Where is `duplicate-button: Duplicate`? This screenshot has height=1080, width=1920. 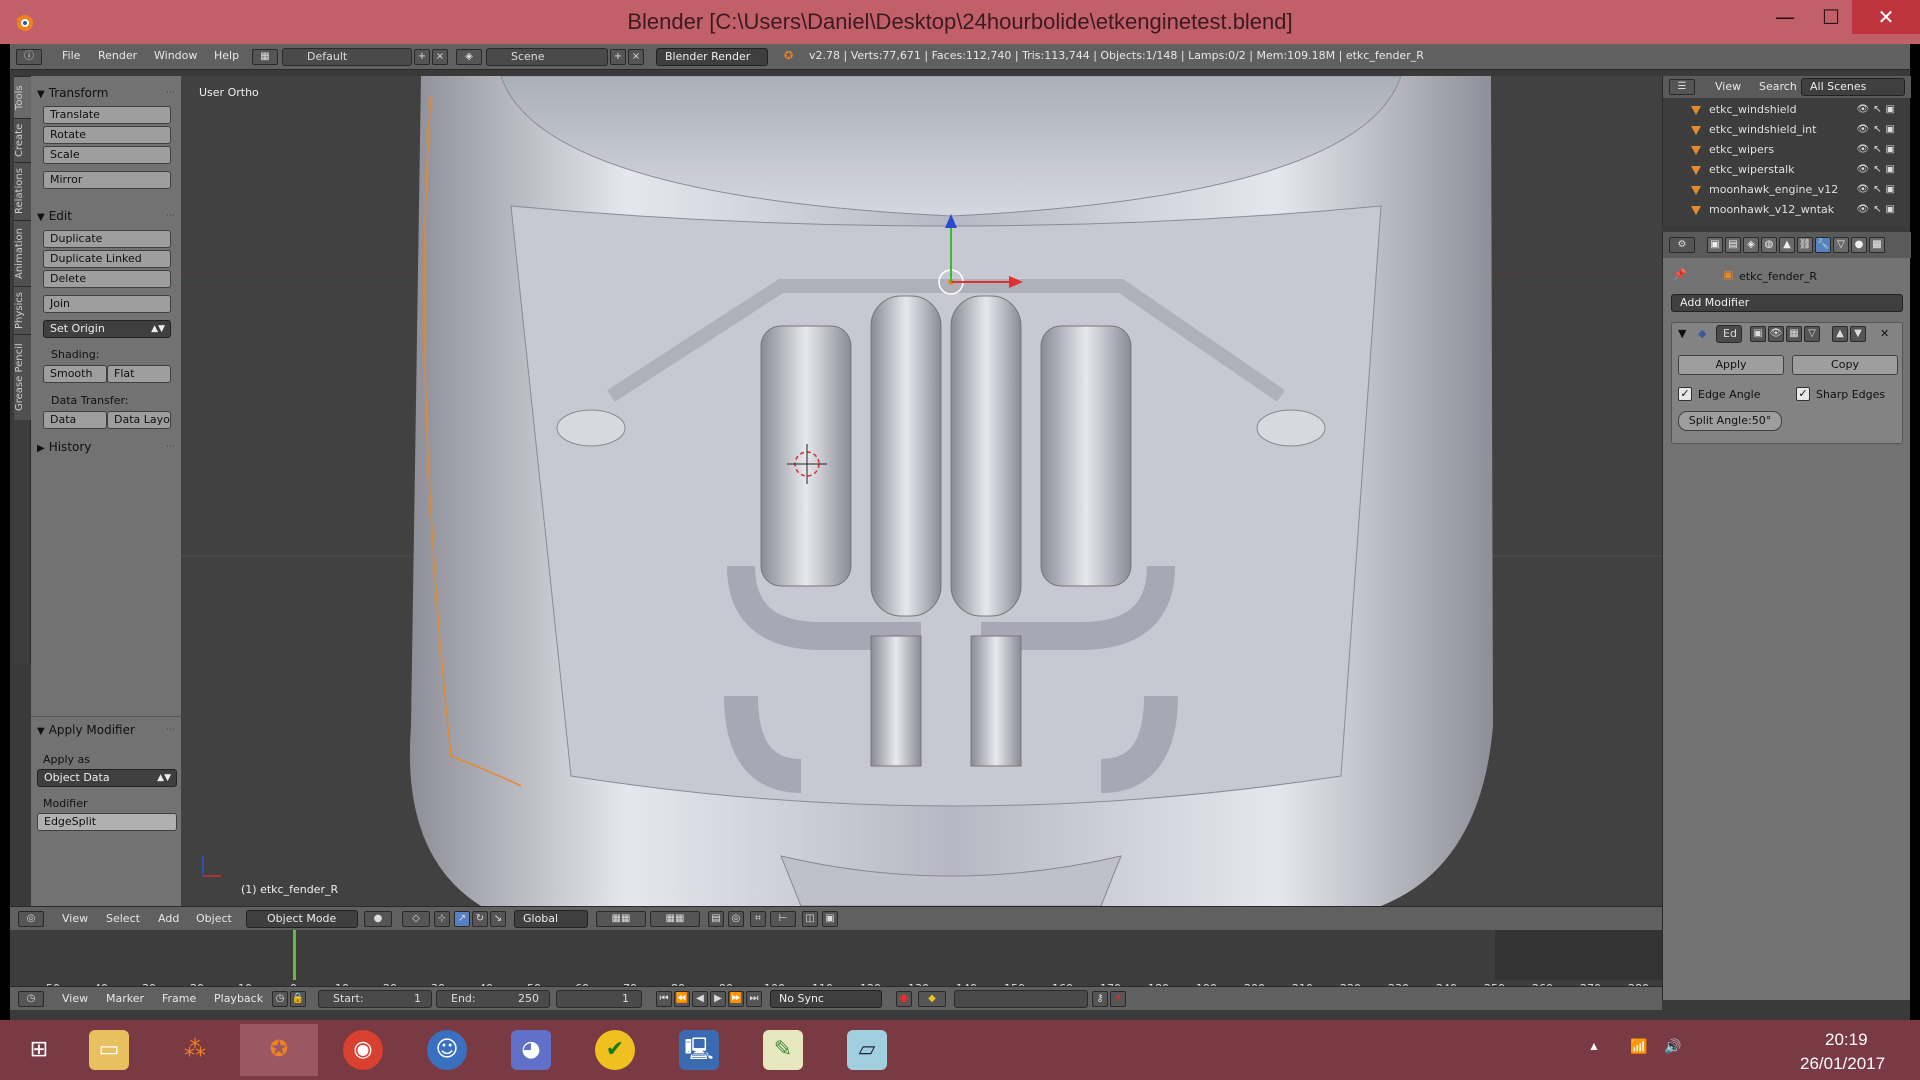
duplicate-button: Duplicate is located at coordinates (107, 239).